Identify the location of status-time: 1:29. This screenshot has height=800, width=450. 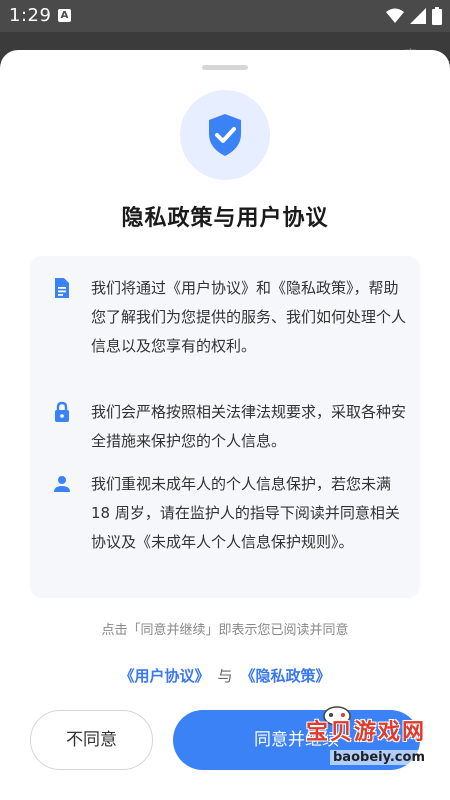
(30, 15).